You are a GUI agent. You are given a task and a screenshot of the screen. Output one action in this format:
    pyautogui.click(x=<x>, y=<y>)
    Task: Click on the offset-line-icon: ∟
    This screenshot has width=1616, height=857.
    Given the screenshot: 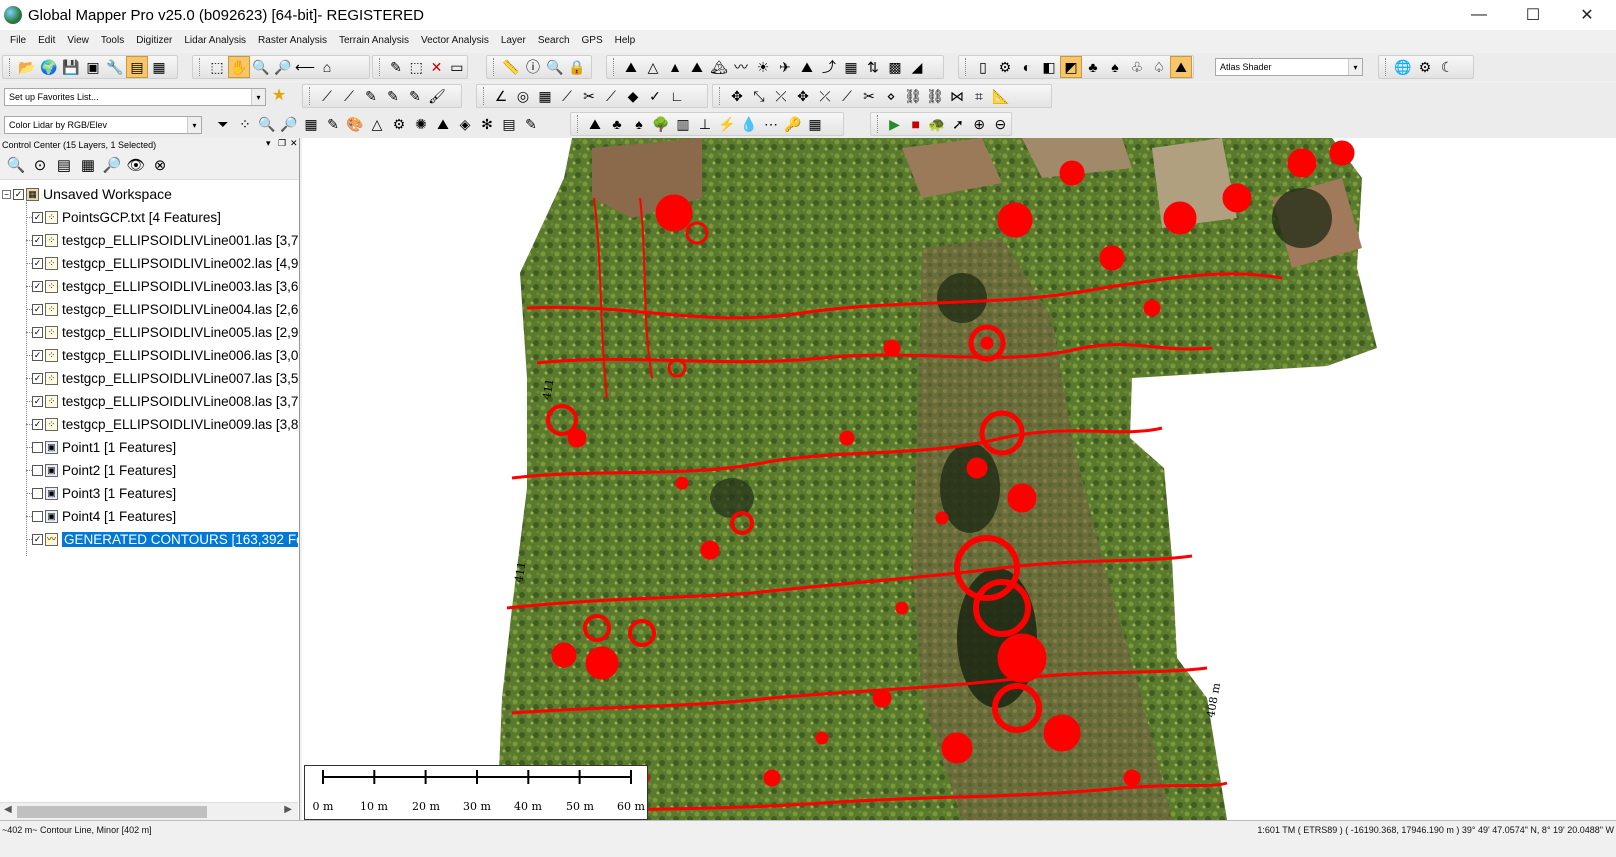 What is the action you would take?
    pyautogui.click(x=677, y=96)
    